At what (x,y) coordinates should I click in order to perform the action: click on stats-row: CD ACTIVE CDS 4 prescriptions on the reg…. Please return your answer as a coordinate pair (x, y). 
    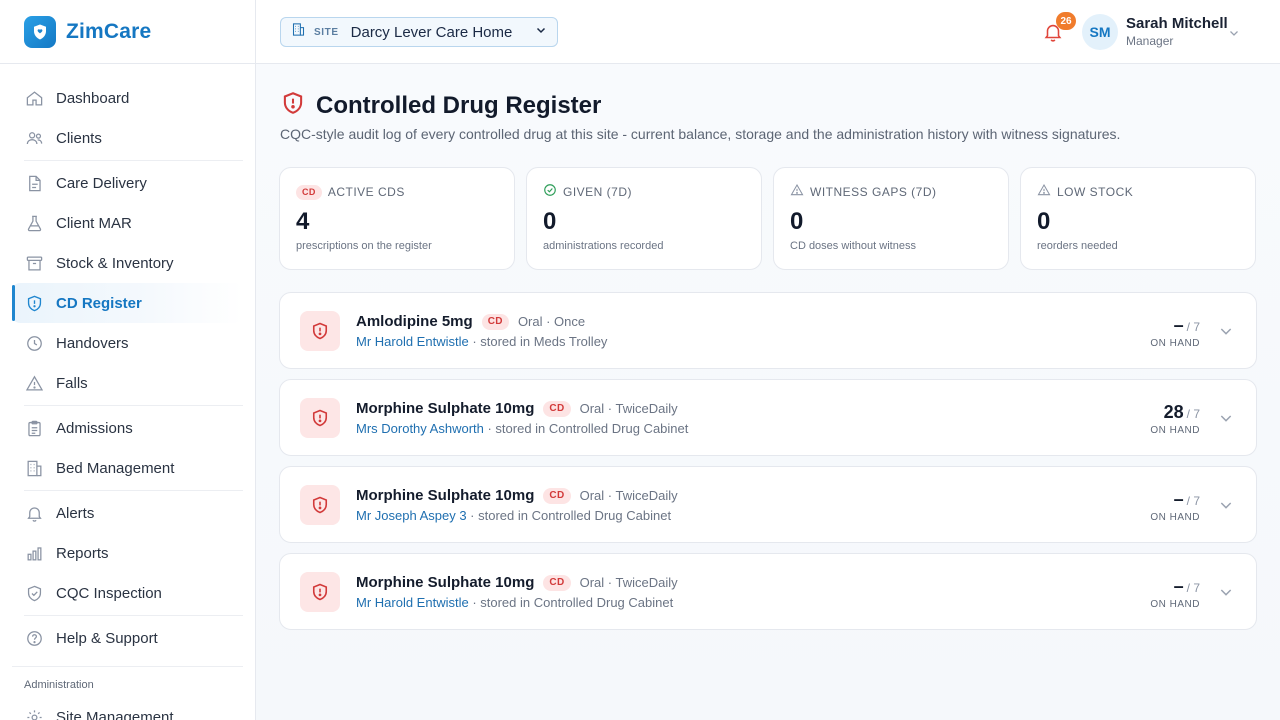
    Looking at the image, I should click on (767, 218).